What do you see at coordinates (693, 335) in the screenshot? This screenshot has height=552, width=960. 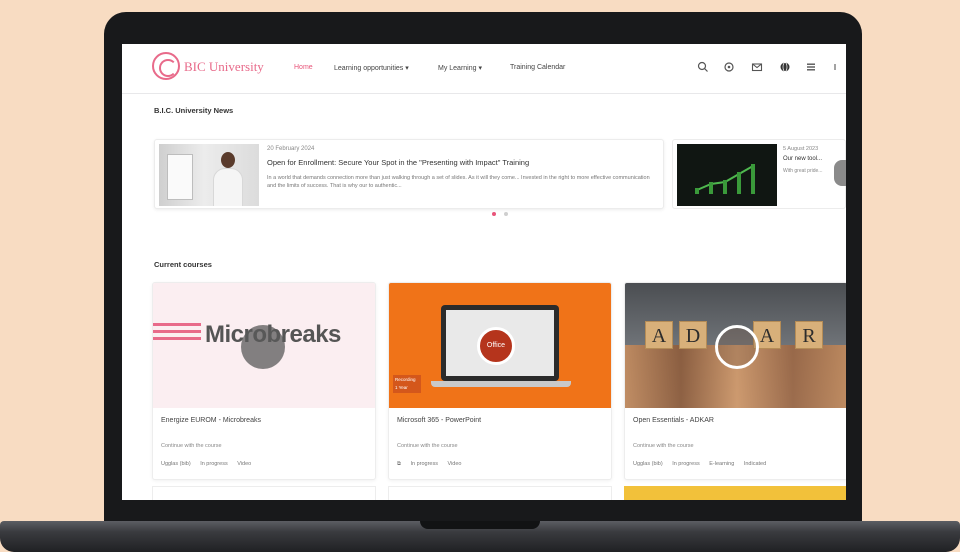 I see `letter-block: D` at bounding box center [693, 335].